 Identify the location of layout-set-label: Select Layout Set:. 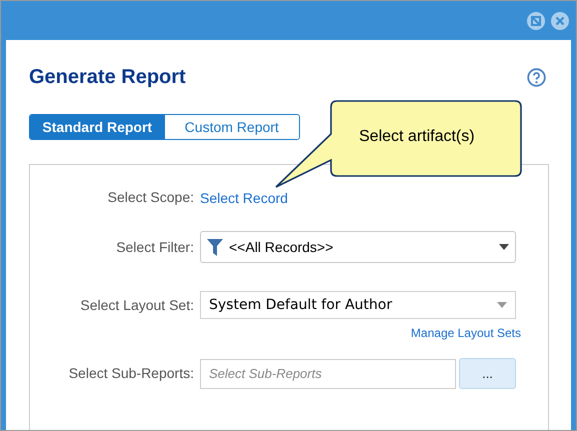
(137, 305).